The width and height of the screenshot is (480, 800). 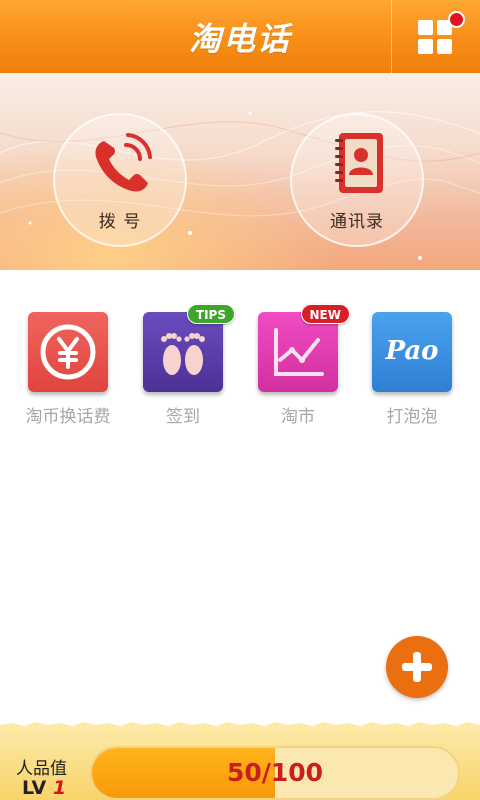 I want to click on progress-text: 50/100, so click(x=275, y=772).